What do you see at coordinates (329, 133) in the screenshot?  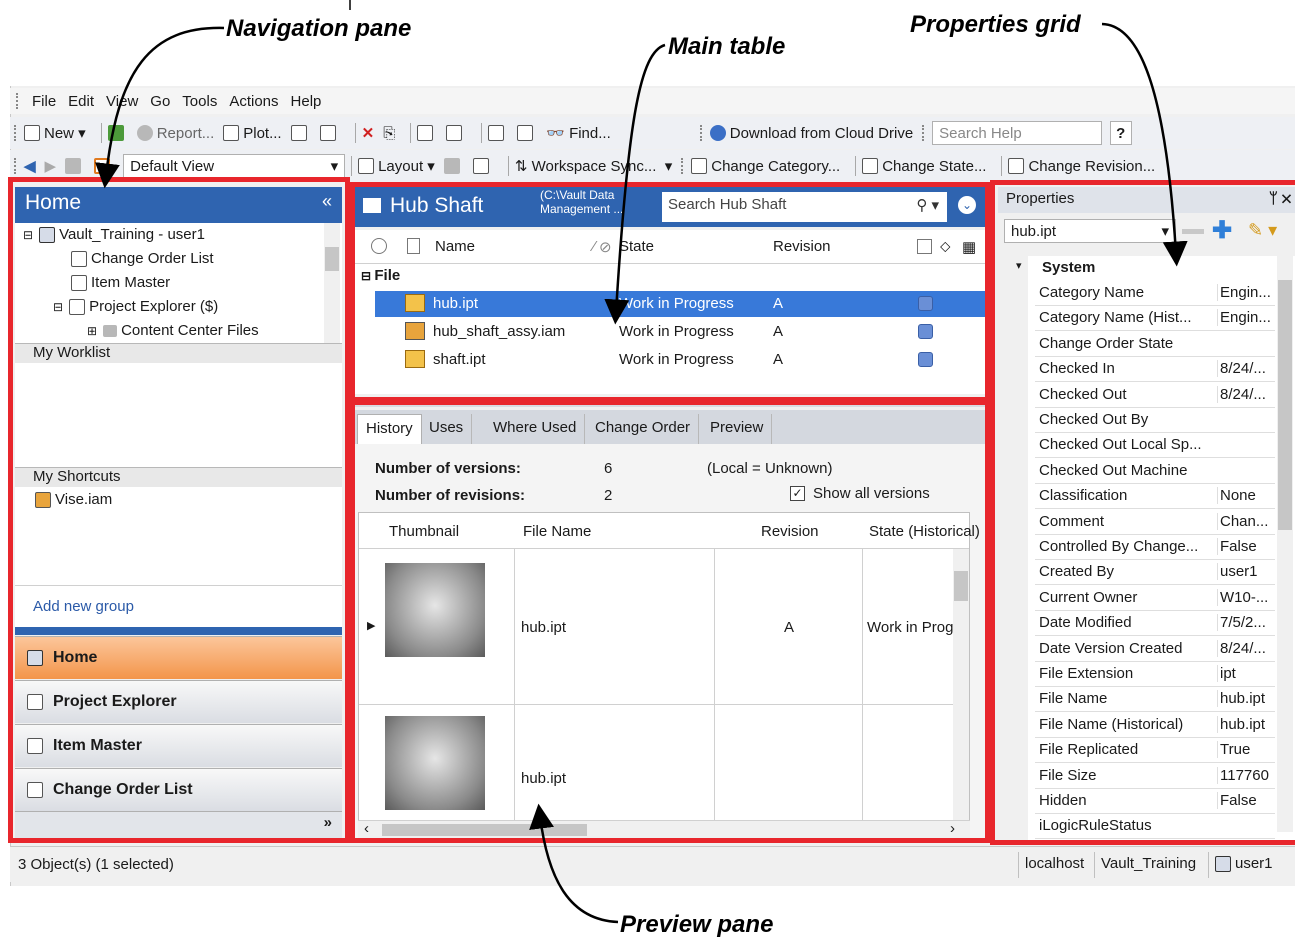 I see `print-preview-button` at bounding box center [329, 133].